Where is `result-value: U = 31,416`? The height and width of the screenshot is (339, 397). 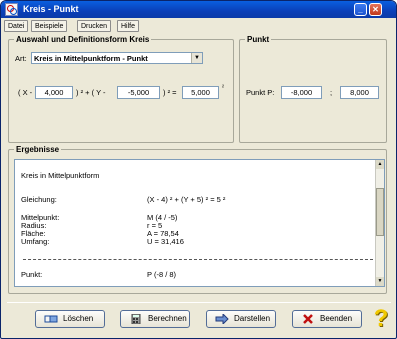
result-value: U = 31,416 is located at coordinates (165, 241).